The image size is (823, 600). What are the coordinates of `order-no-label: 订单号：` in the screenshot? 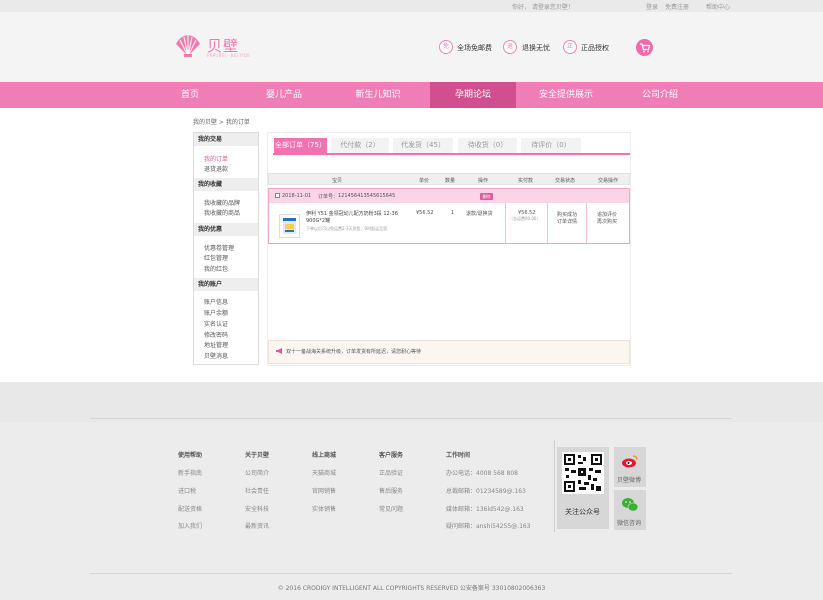 It's located at (328, 197).